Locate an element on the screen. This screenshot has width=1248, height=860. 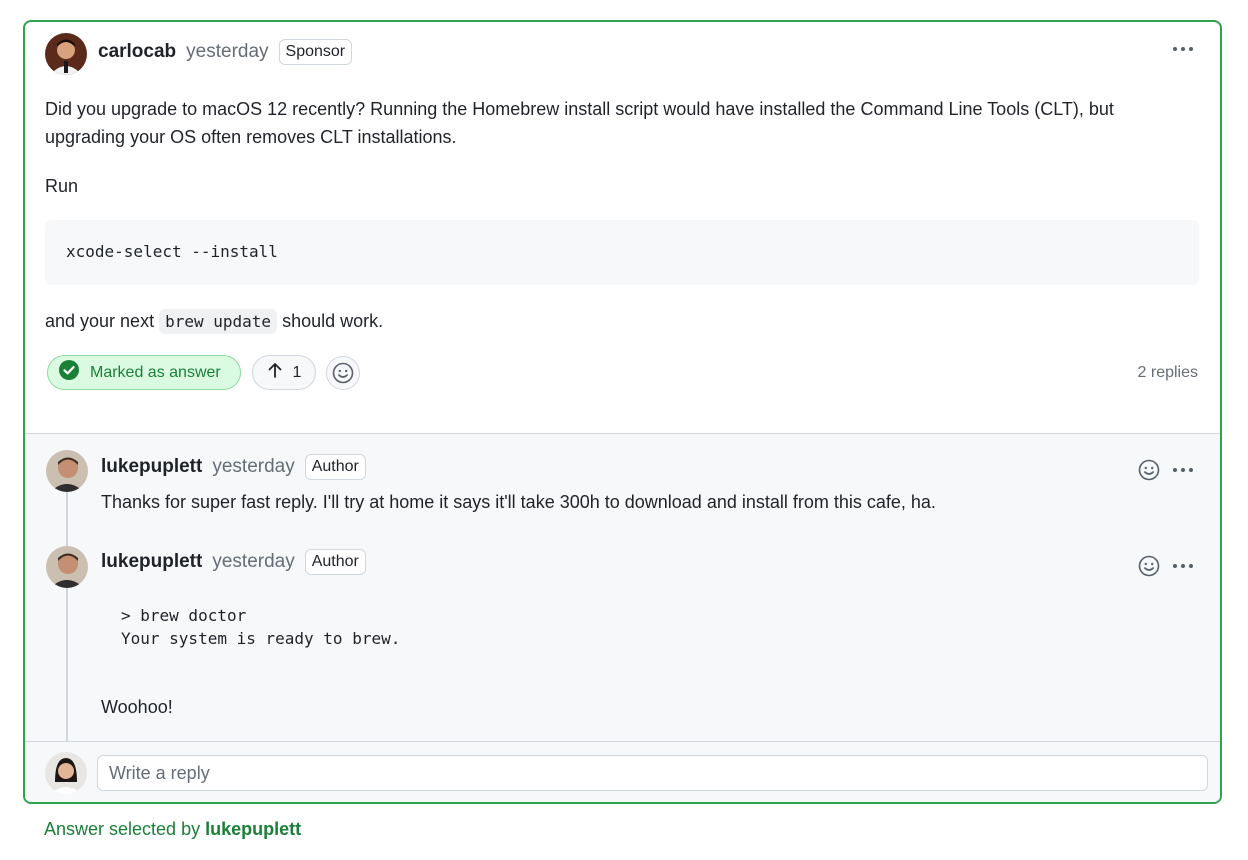
marked-as-answer-badge: Marked as answer is located at coordinates (144, 372).